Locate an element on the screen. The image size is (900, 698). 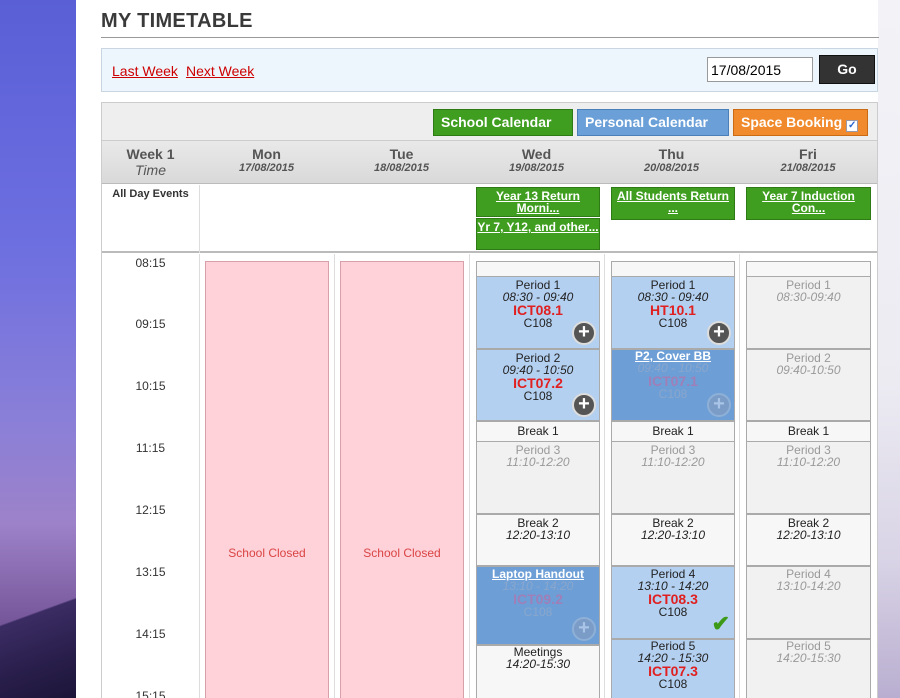
day-date: 18/08/2015 is located at coordinates (401, 168).